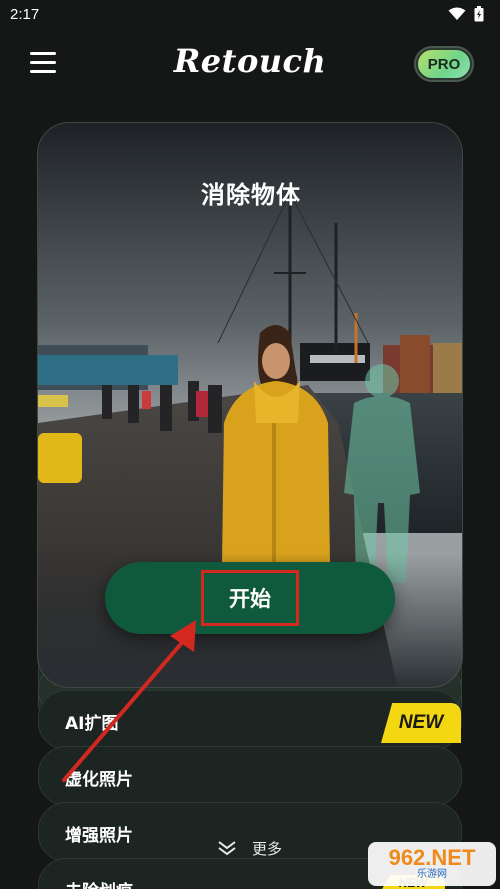 The image size is (500, 889). What do you see at coordinates (432, 874) in the screenshot?
I see `watermark-bottom: 乐游网` at bounding box center [432, 874].